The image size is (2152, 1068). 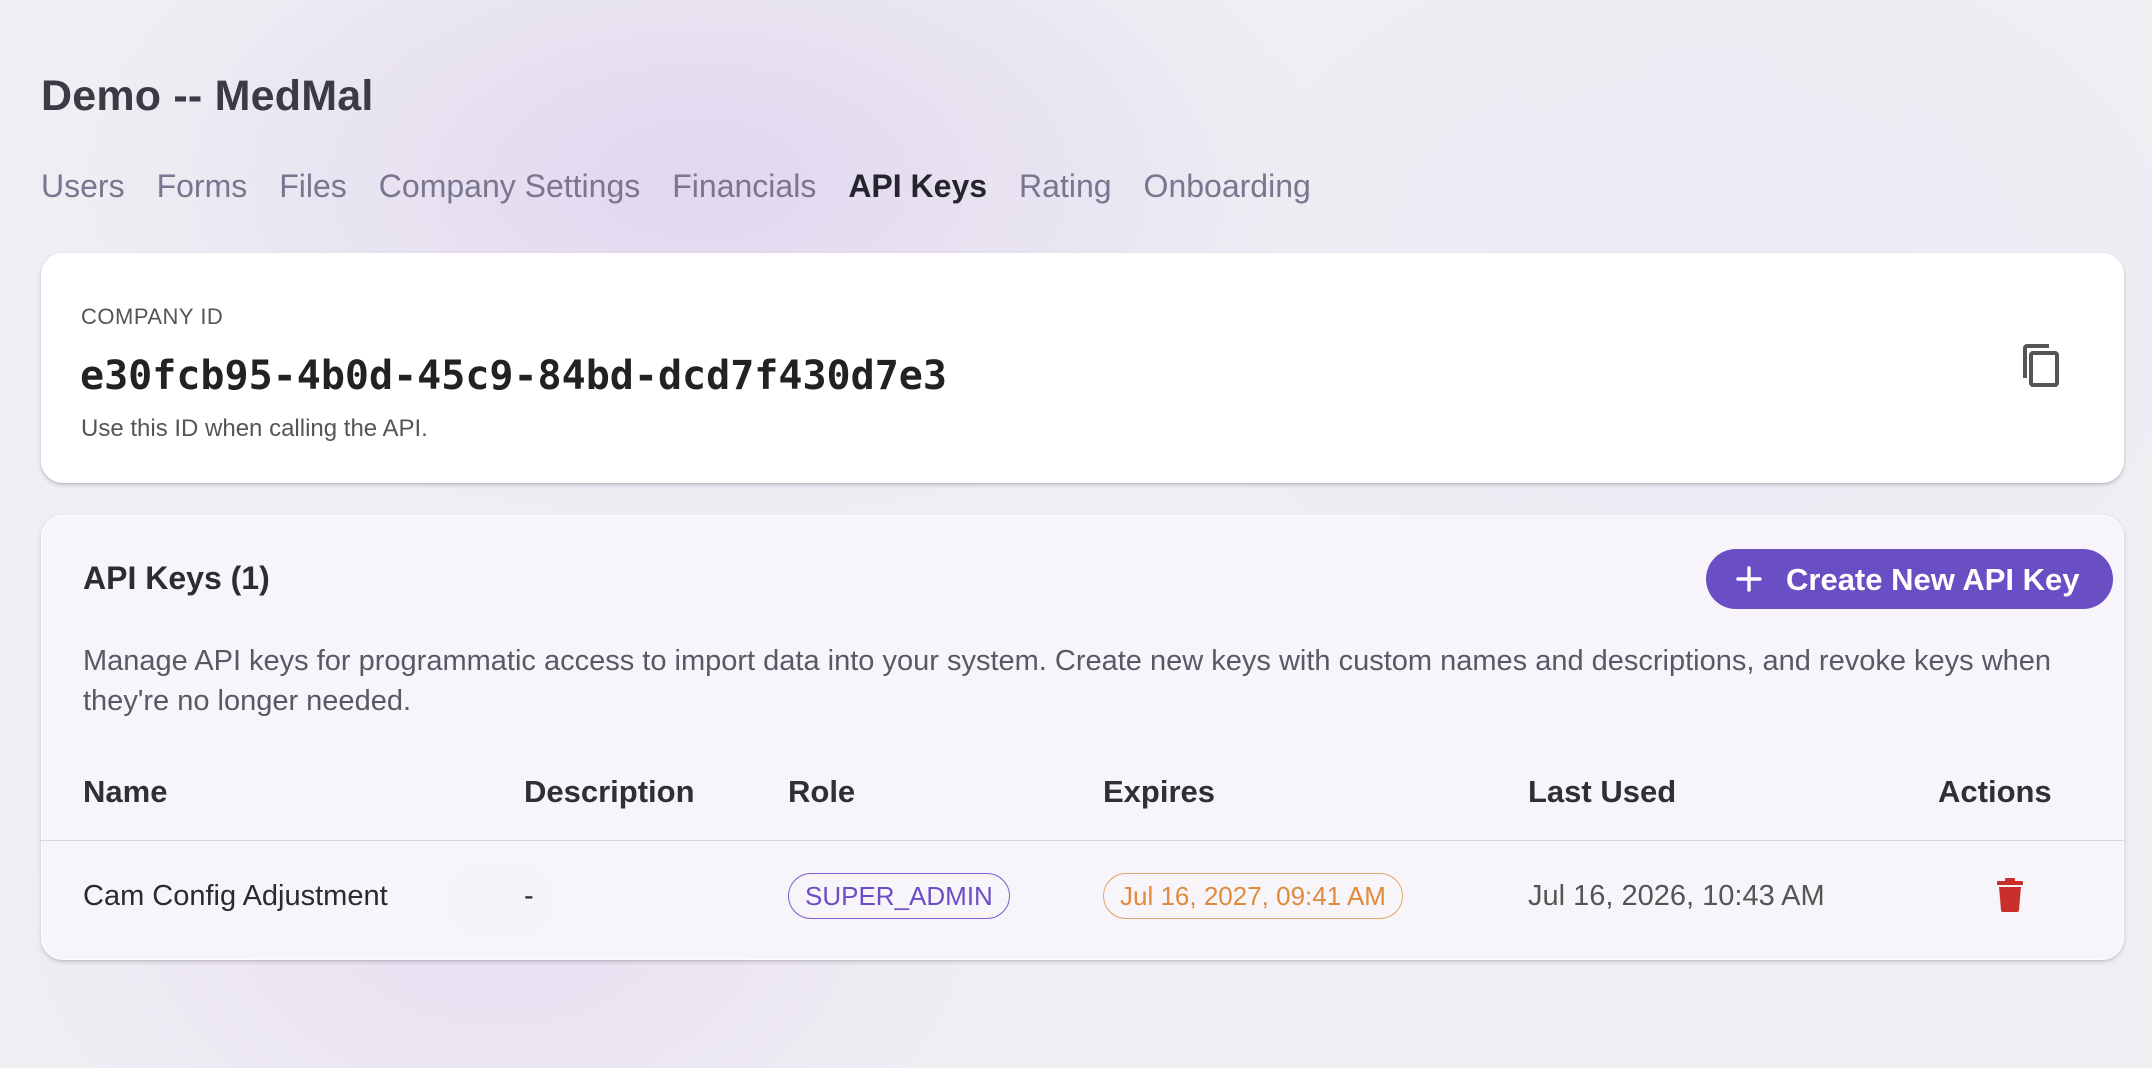 What do you see at coordinates (1602, 792) in the screenshot?
I see `column-header-last-used: Last Used` at bounding box center [1602, 792].